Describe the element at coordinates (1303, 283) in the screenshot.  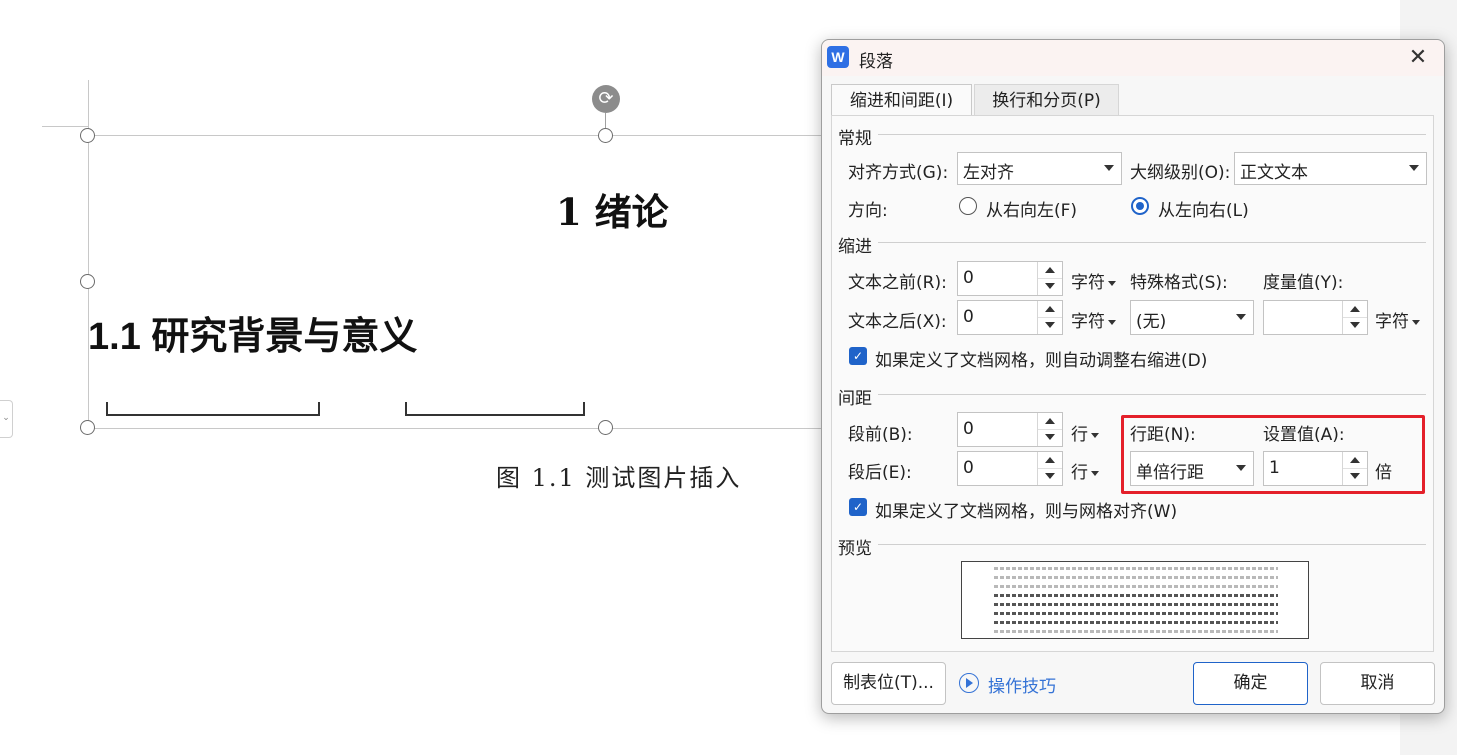
I see `measure-label: 度量值(Y):` at that location.